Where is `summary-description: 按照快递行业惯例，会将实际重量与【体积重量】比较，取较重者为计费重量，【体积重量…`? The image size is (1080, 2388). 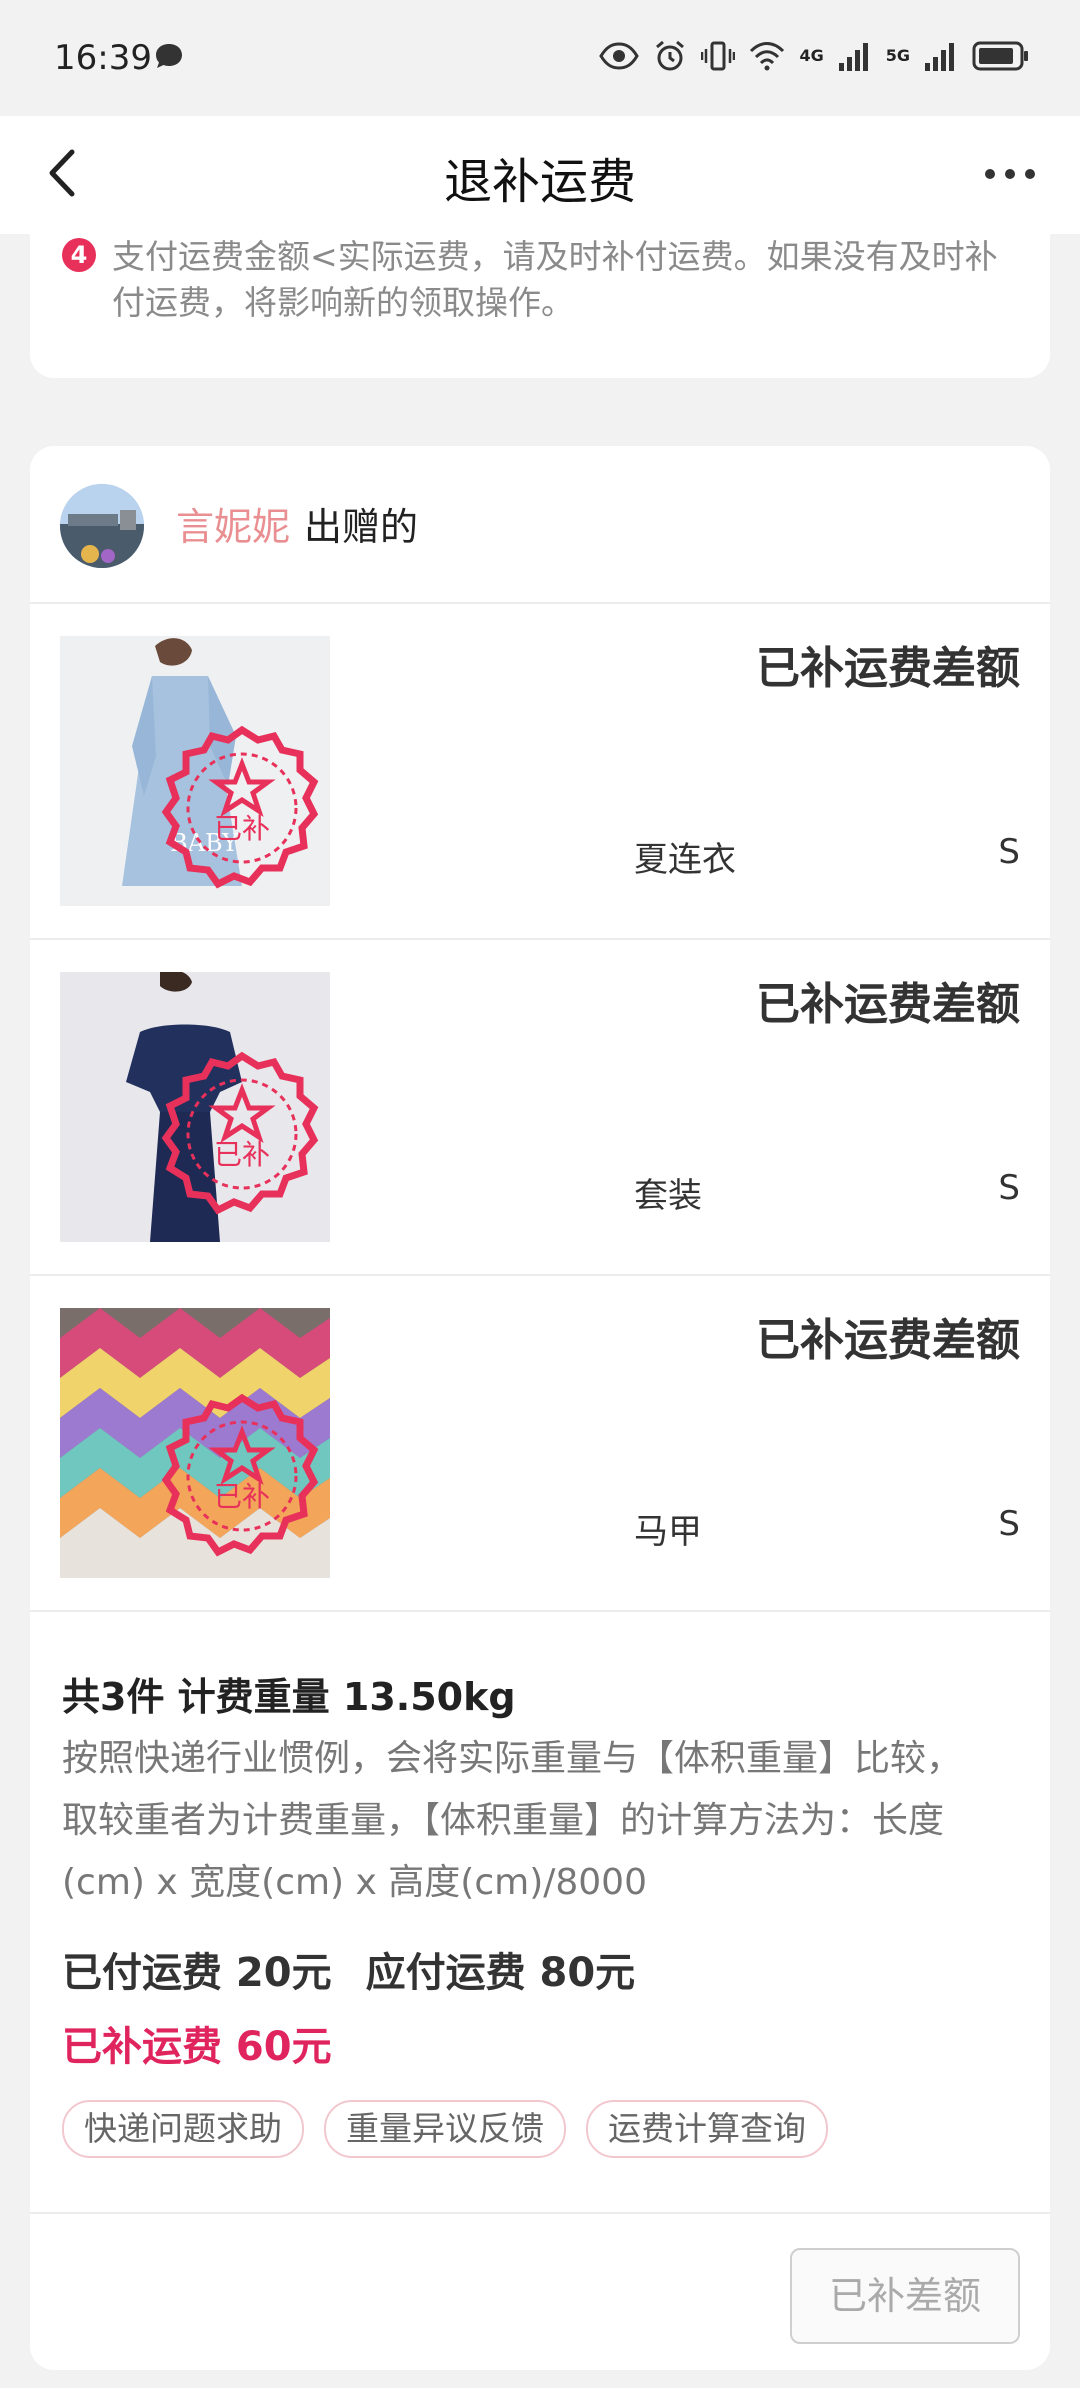 summary-description: 按照快递行业惯例，会将实际重量与【体积重量】比较，取较重者为计费重量，【体积重量… is located at coordinates (512, 1820).